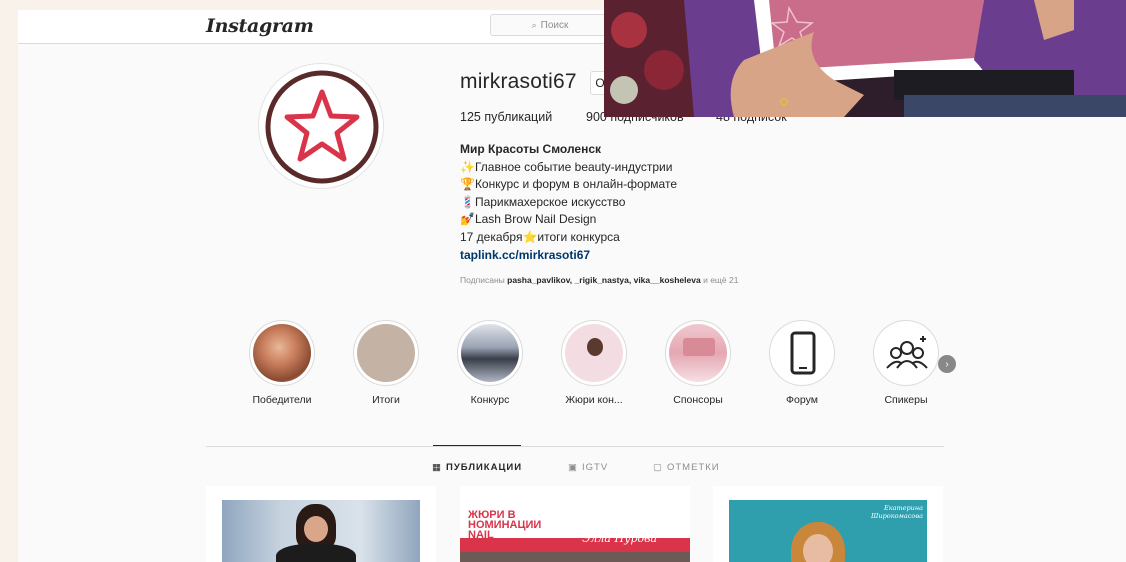 This screenshot has width=1126, height=562. Describe the element at coordinates (534, 24) in the screenshot. I see `search-icon: ⌕` at that location.